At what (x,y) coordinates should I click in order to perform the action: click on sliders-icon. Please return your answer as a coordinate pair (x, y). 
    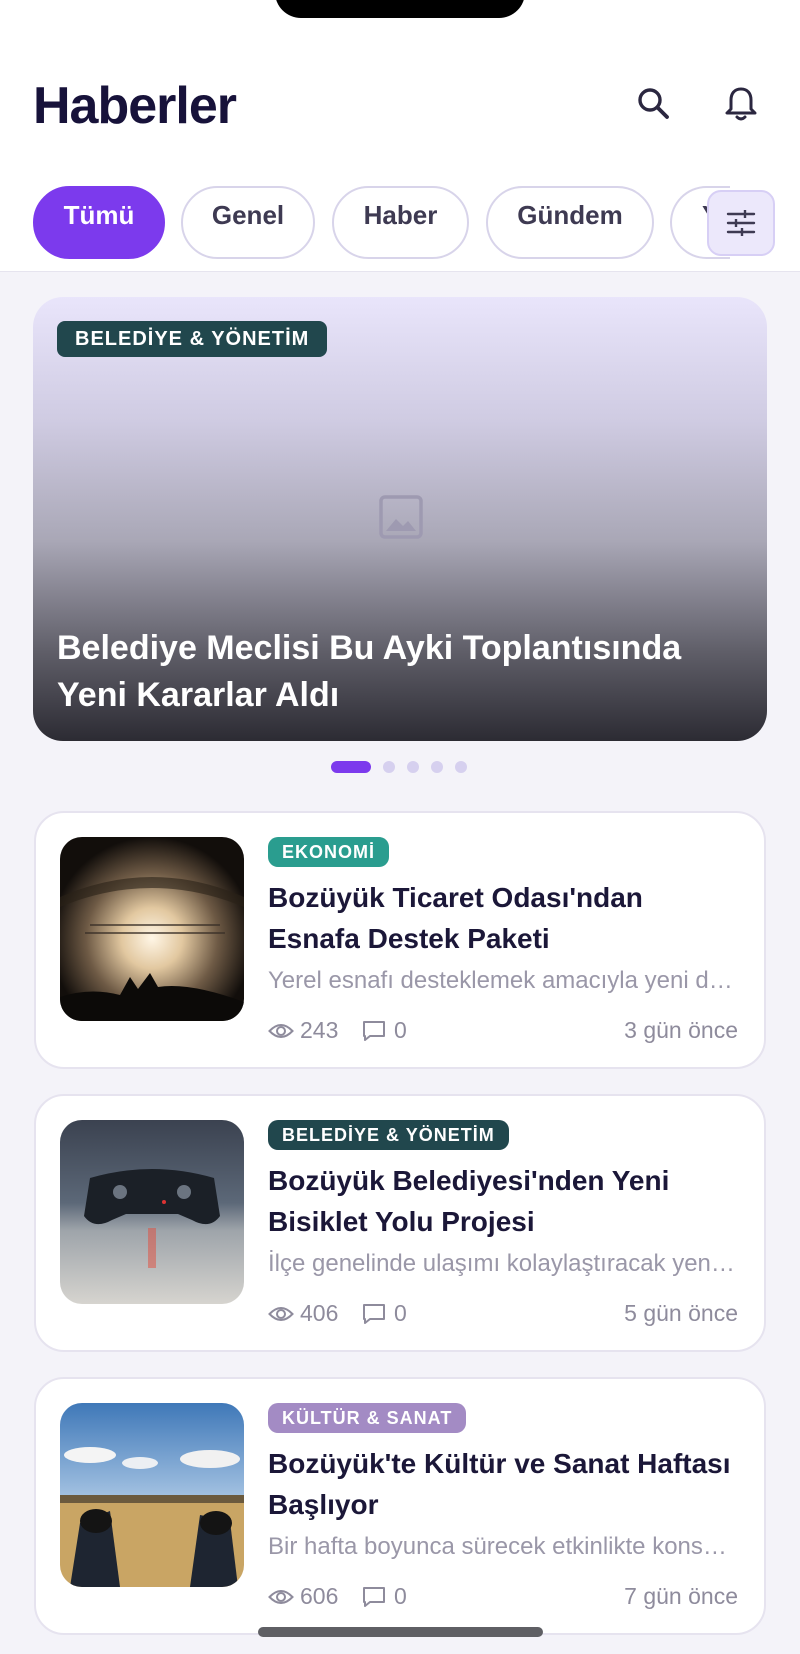
    Looking at the image, I should click on (741, 223).